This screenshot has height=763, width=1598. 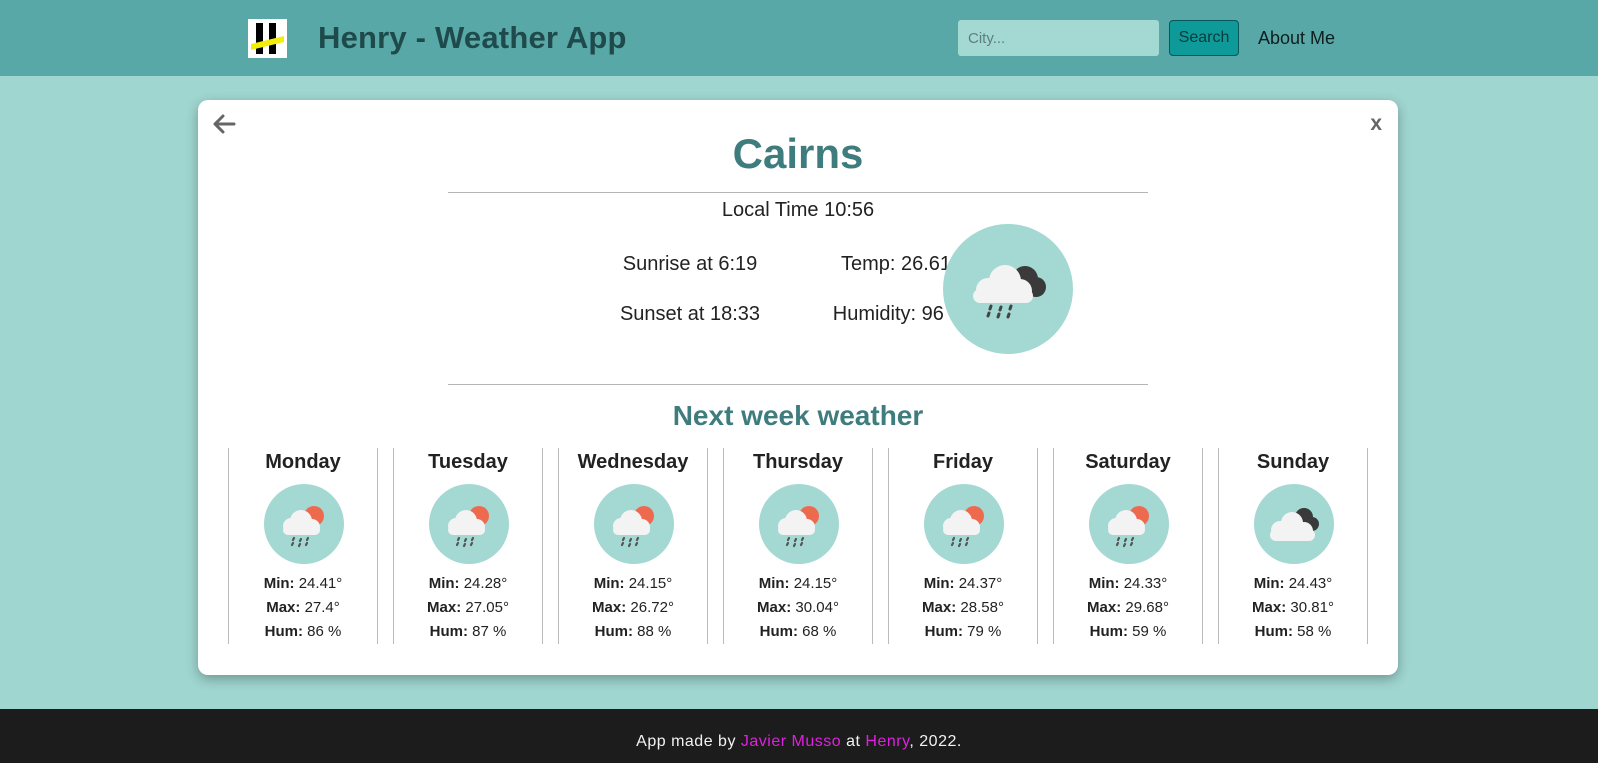 I want to click on day-humidity: Hum: 68 %, so click(x=798, y=631).